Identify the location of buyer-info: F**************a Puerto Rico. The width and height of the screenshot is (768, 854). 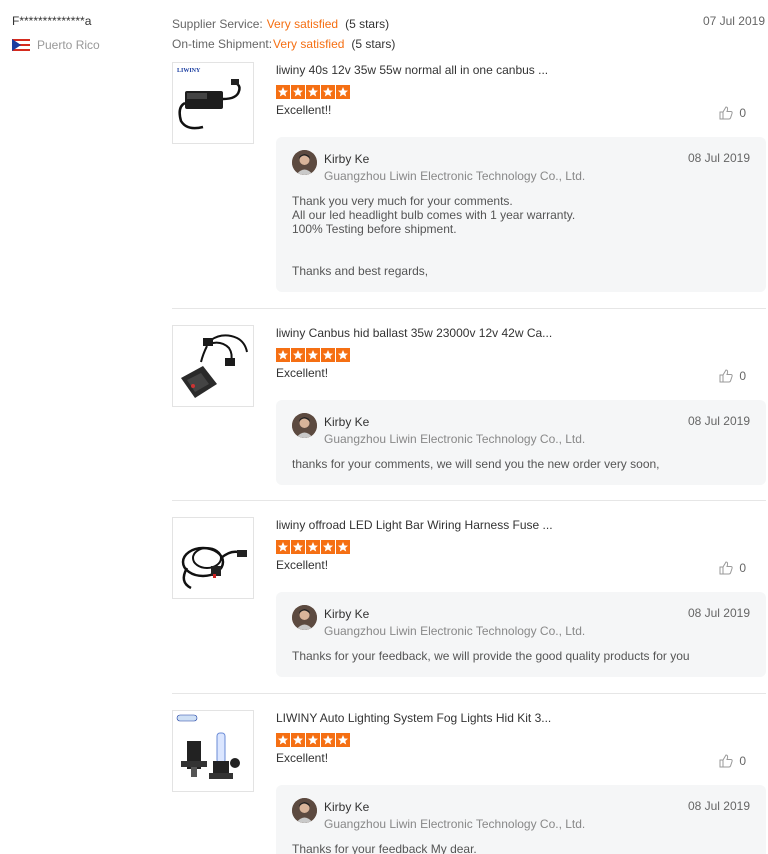
(56, 33).